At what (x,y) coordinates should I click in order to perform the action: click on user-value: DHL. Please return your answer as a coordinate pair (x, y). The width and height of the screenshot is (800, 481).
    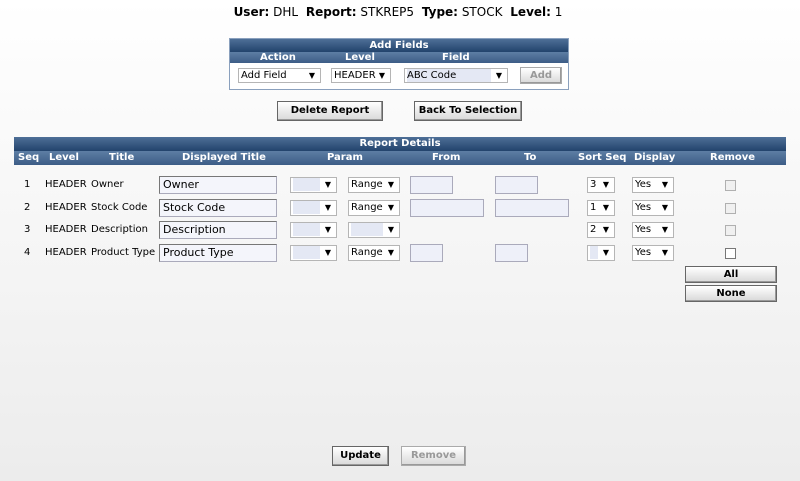
    Looking at the image, I should click on (286, 12).